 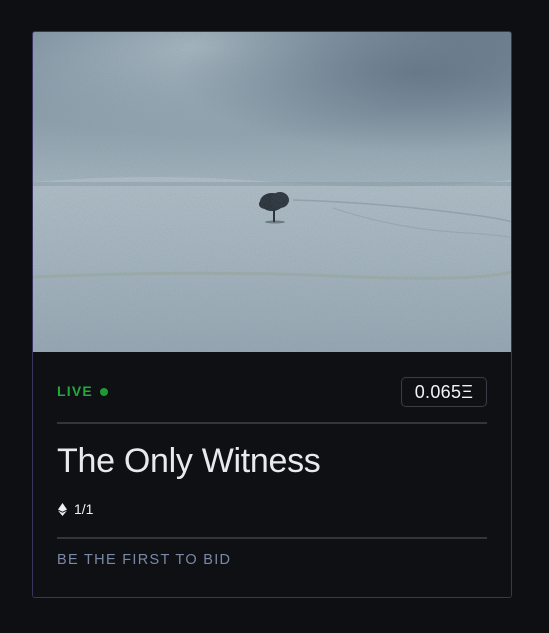 I want to click on artwork-title: The Only Witness, so click(x=189, y=461).